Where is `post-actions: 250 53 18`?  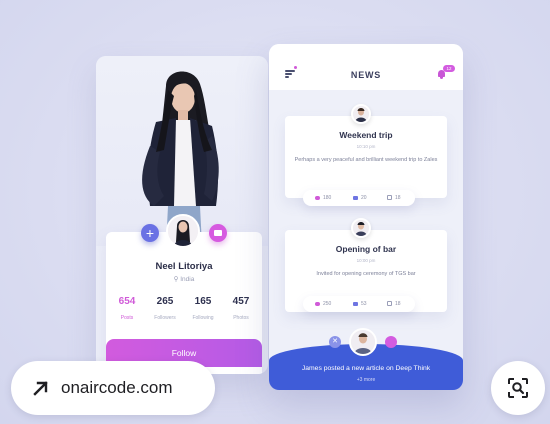
post-actions: 250 53 18 is located at coordinates (359, 304).